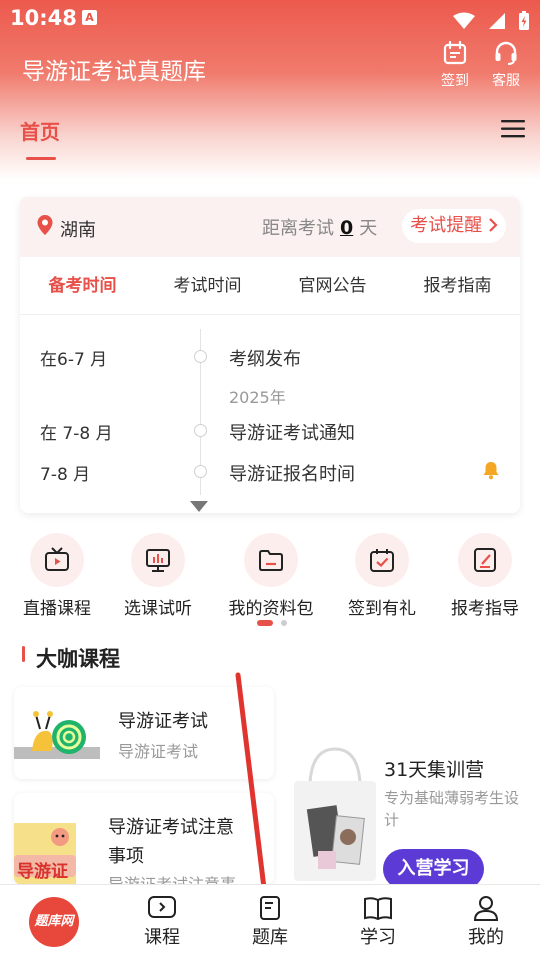  I want to click on carousel-page-indicator, so click(272, 629).